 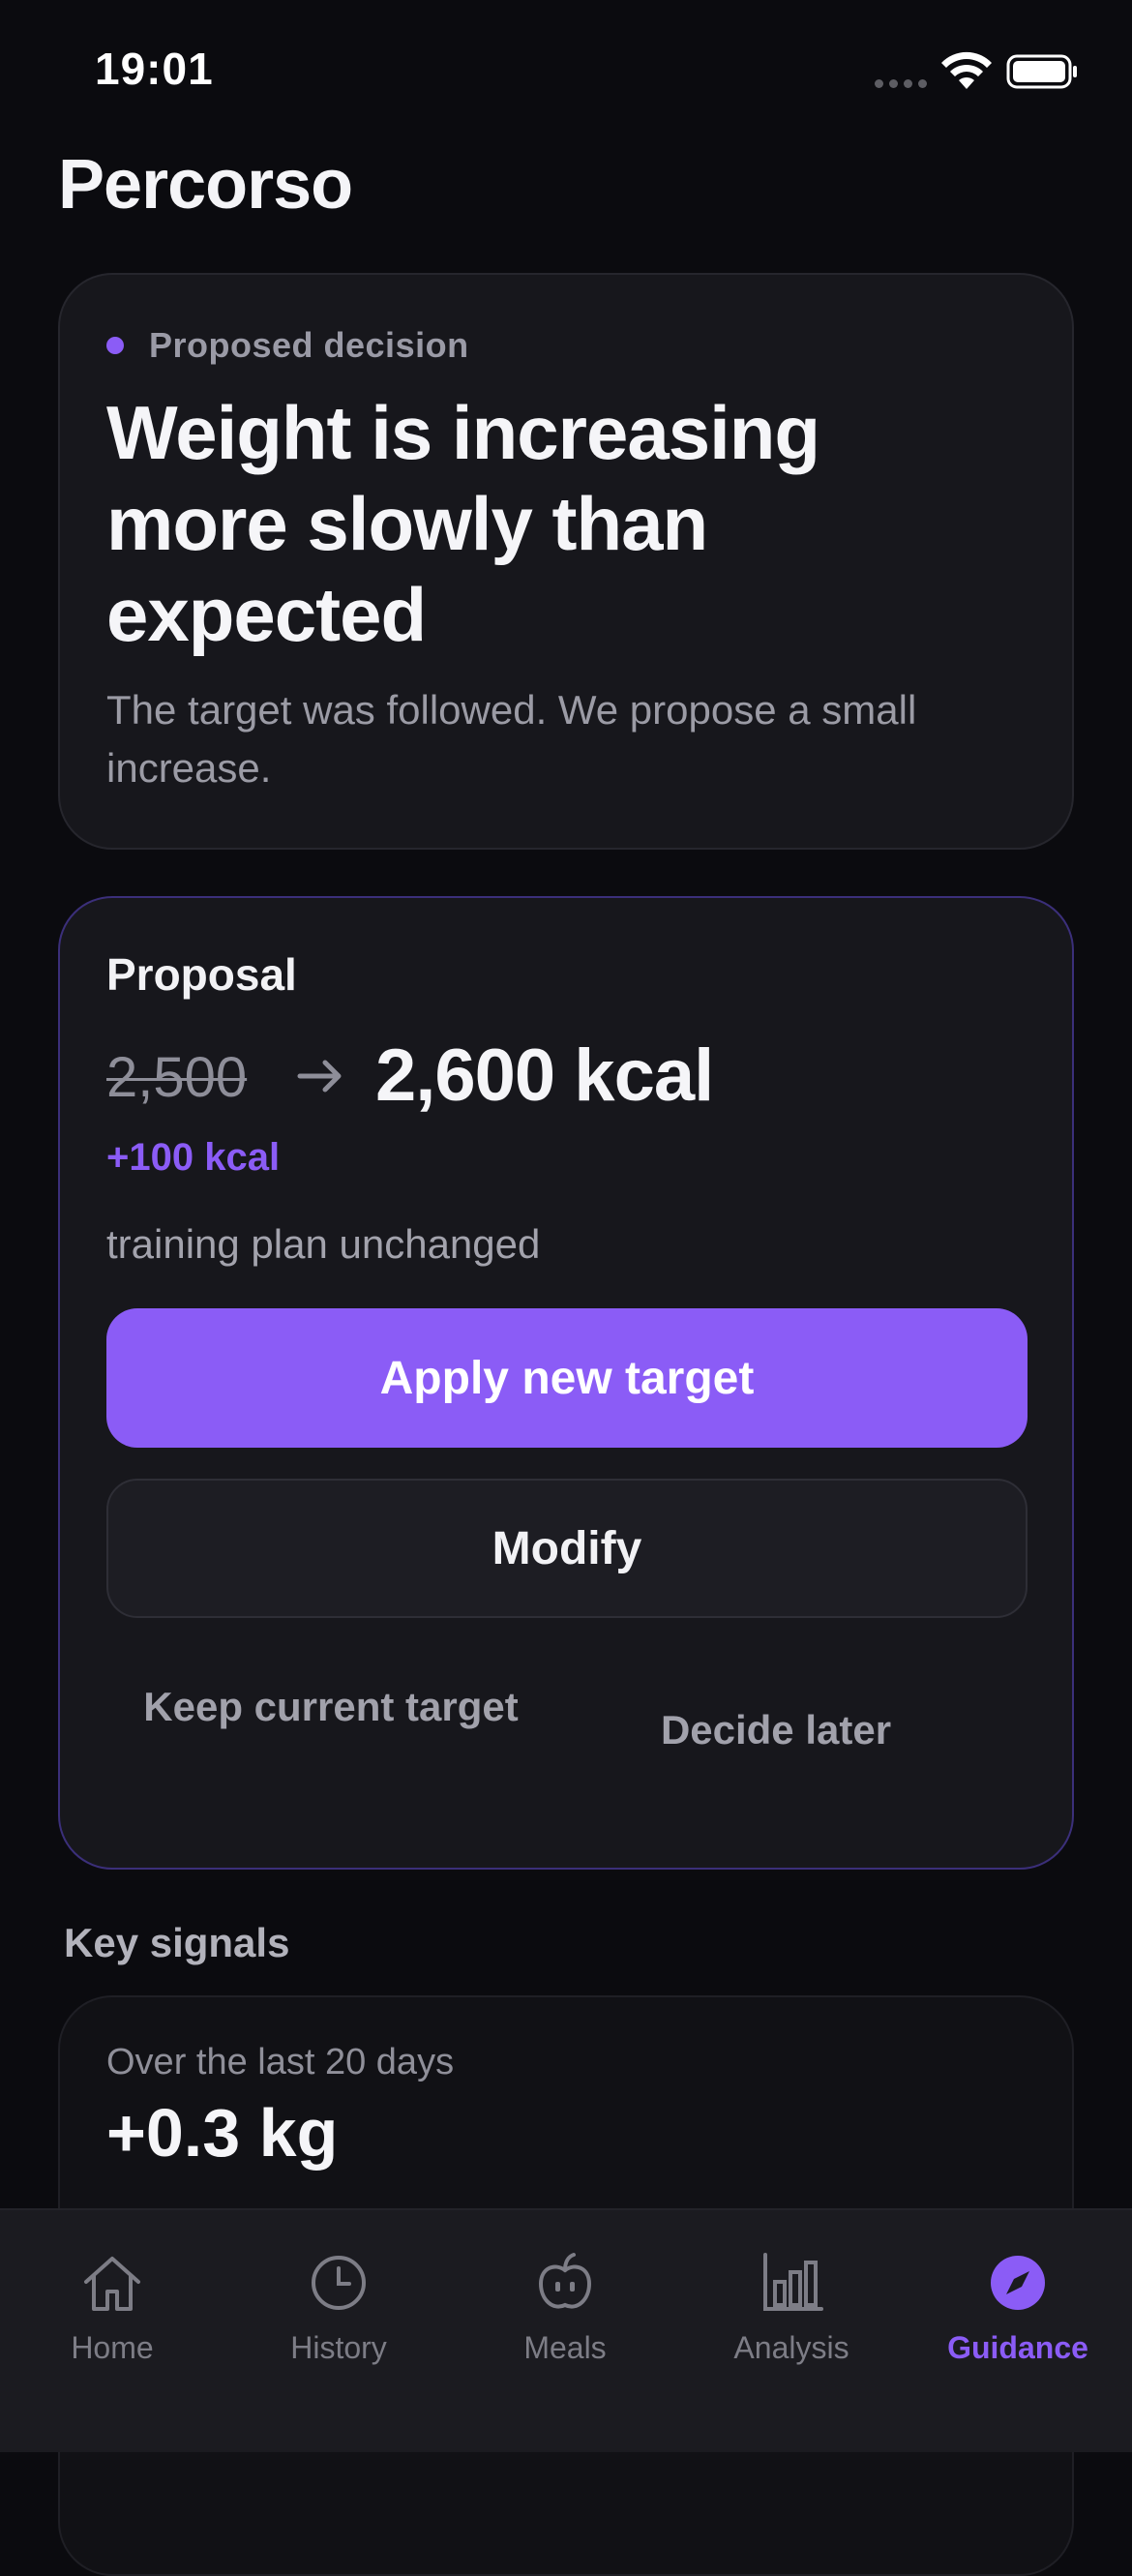 I want to click on status-time: 19:01, so click(x=154, y=69).